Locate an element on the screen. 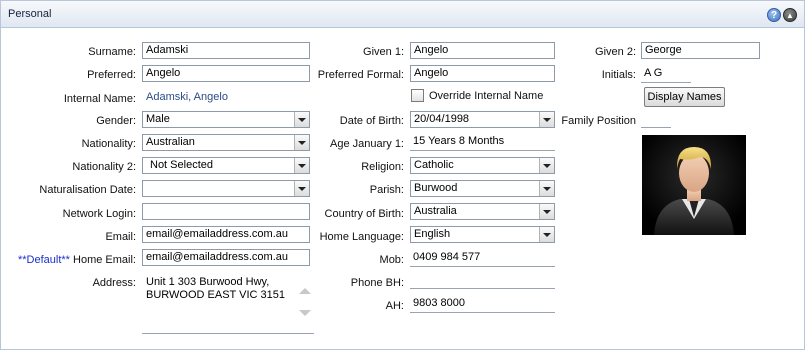  country-of-birth-label: Country of Birth: is located at coordinates (364, 214).